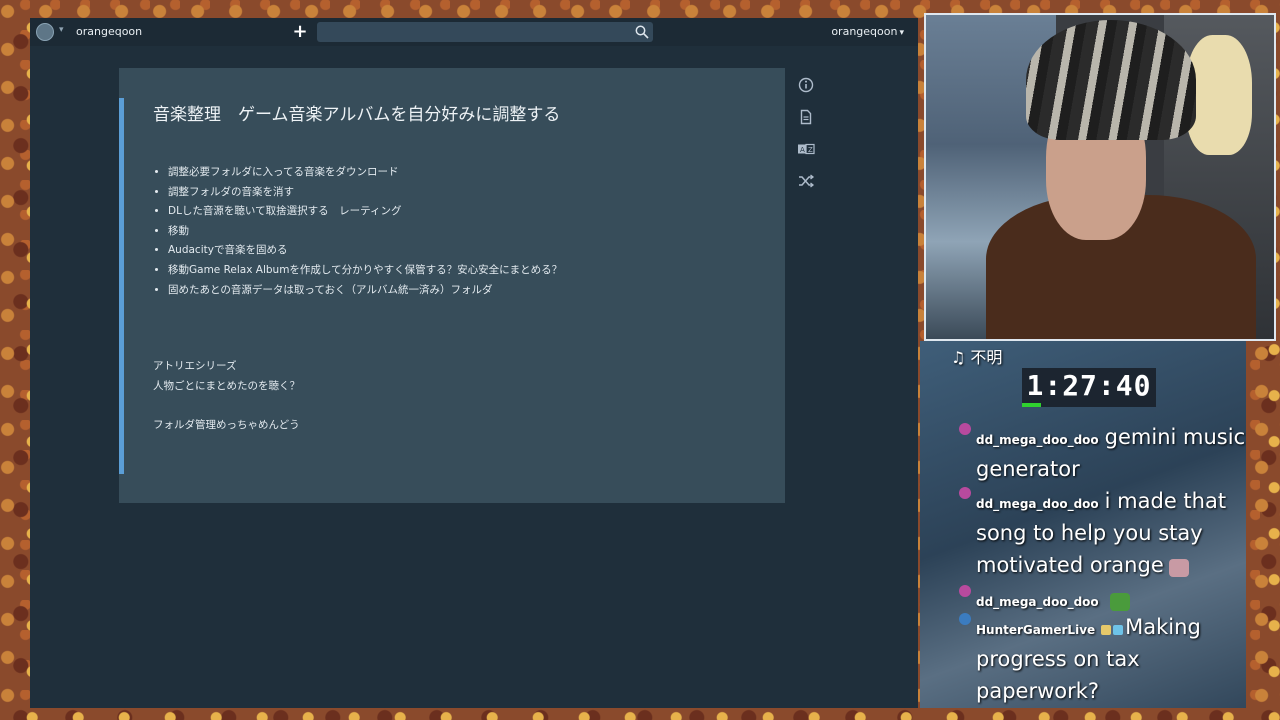 This screenshot has height=720, width=1280. What do you see at coordinates (485, 32) in the screenshot?
I see `search-input` at bounding box center [485, 32].